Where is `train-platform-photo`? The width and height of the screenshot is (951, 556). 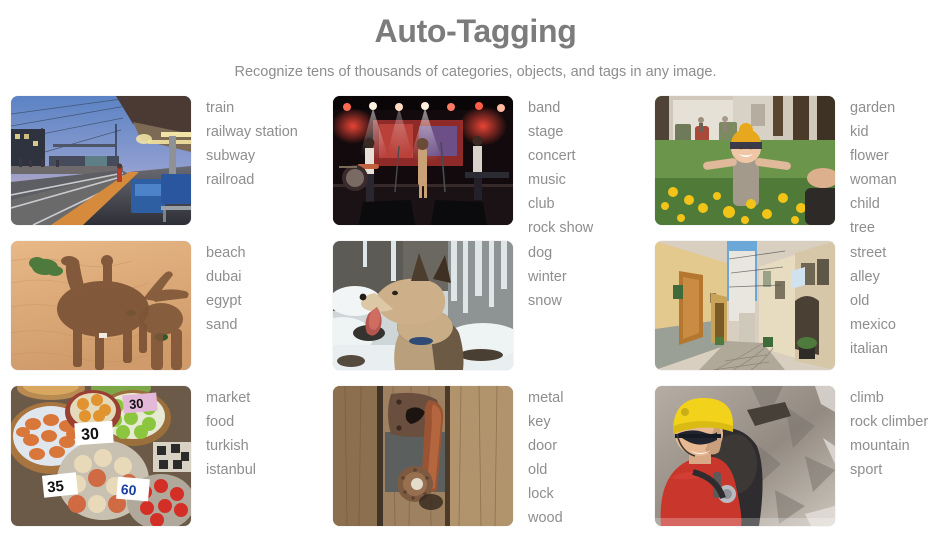
train-platform-photo is located at coordinates (101, 160).